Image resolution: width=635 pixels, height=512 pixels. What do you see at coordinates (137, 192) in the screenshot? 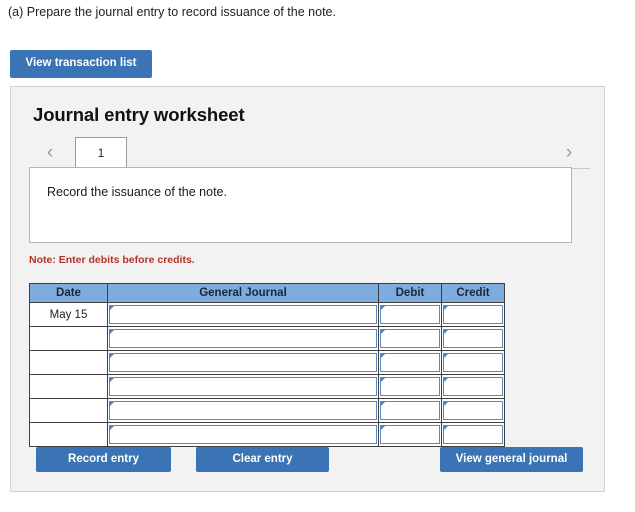
I see `instruction-text: Record the issuance of the note.` at bounding box center [137, 192].